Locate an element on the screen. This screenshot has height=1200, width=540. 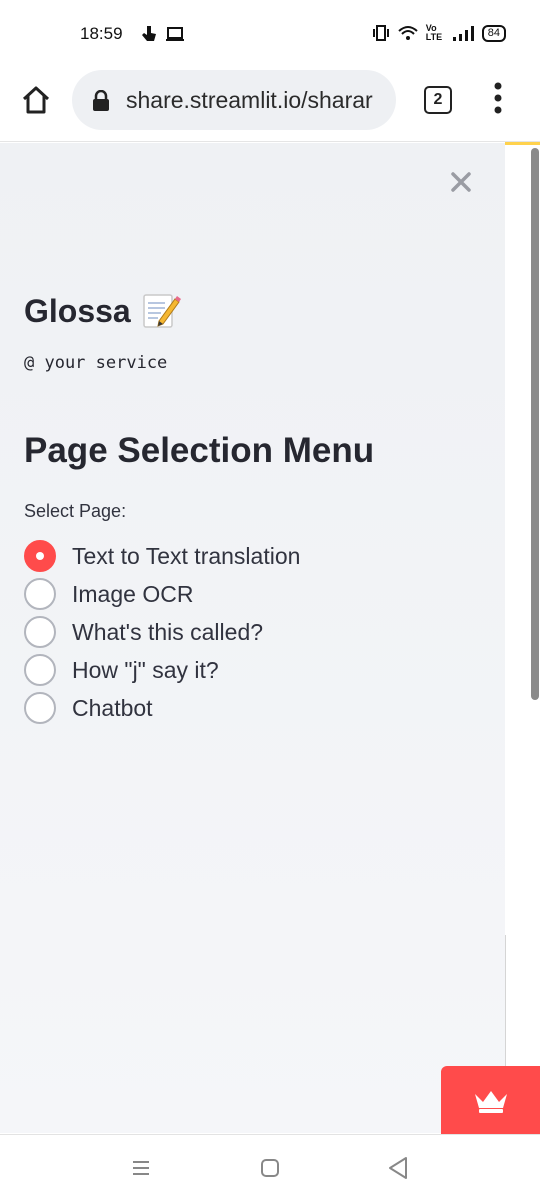
browser-toolbar: share.streamlit.io/sharar 2 is located at coordinates (270, 104).